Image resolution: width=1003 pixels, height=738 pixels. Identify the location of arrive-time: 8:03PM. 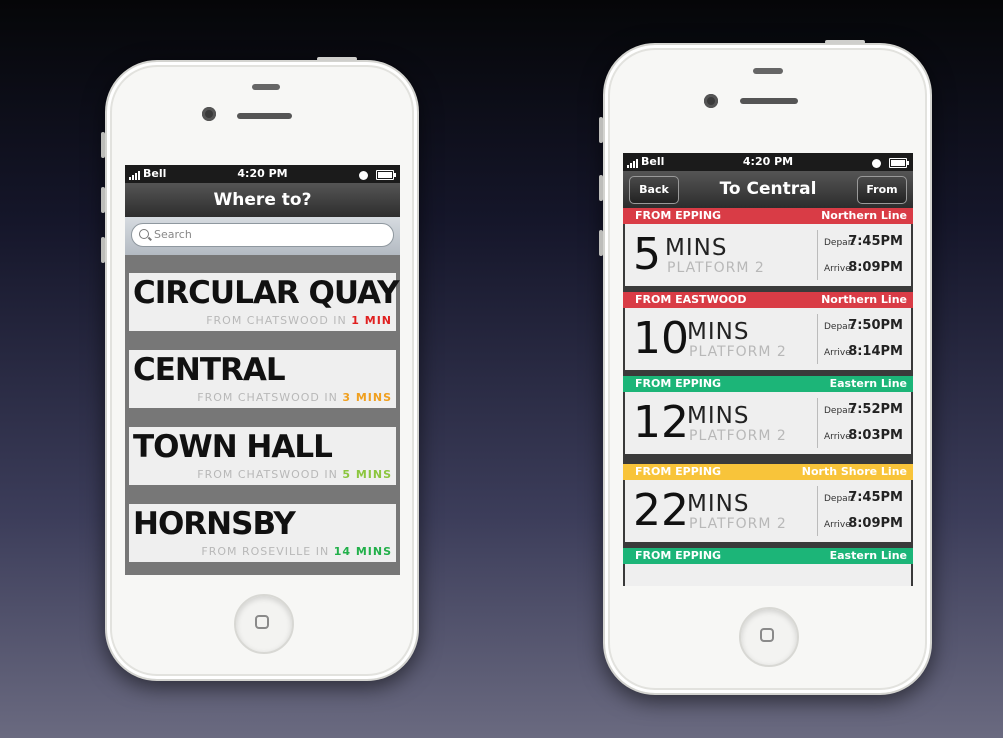
(875, 435).